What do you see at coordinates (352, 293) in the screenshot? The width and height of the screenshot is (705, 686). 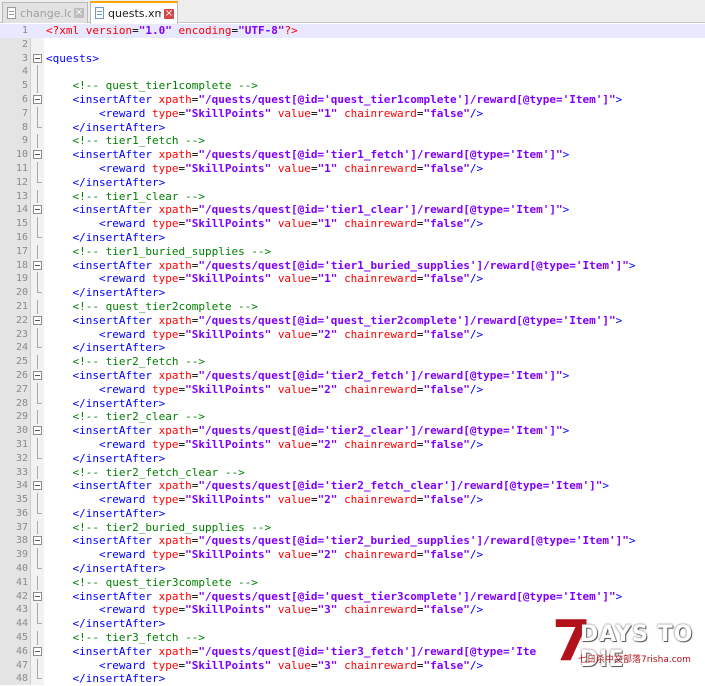 I see `code-line: 20 </insertAfter>` at bounding box center [352, 293].